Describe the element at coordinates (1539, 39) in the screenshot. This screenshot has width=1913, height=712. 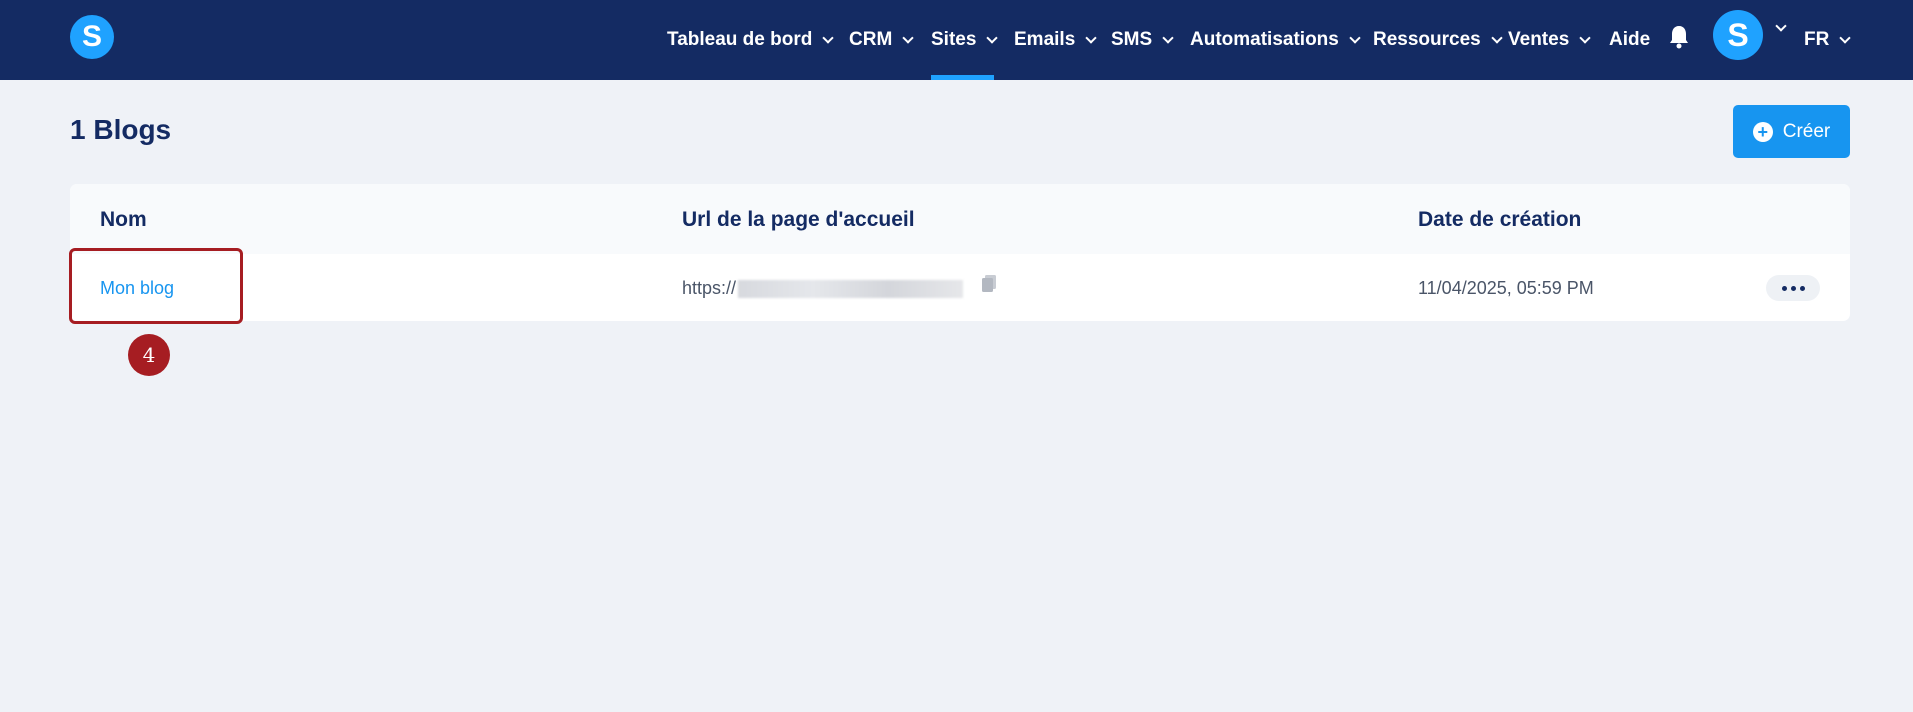
I see `nav-item-label: Ventes` at that location.